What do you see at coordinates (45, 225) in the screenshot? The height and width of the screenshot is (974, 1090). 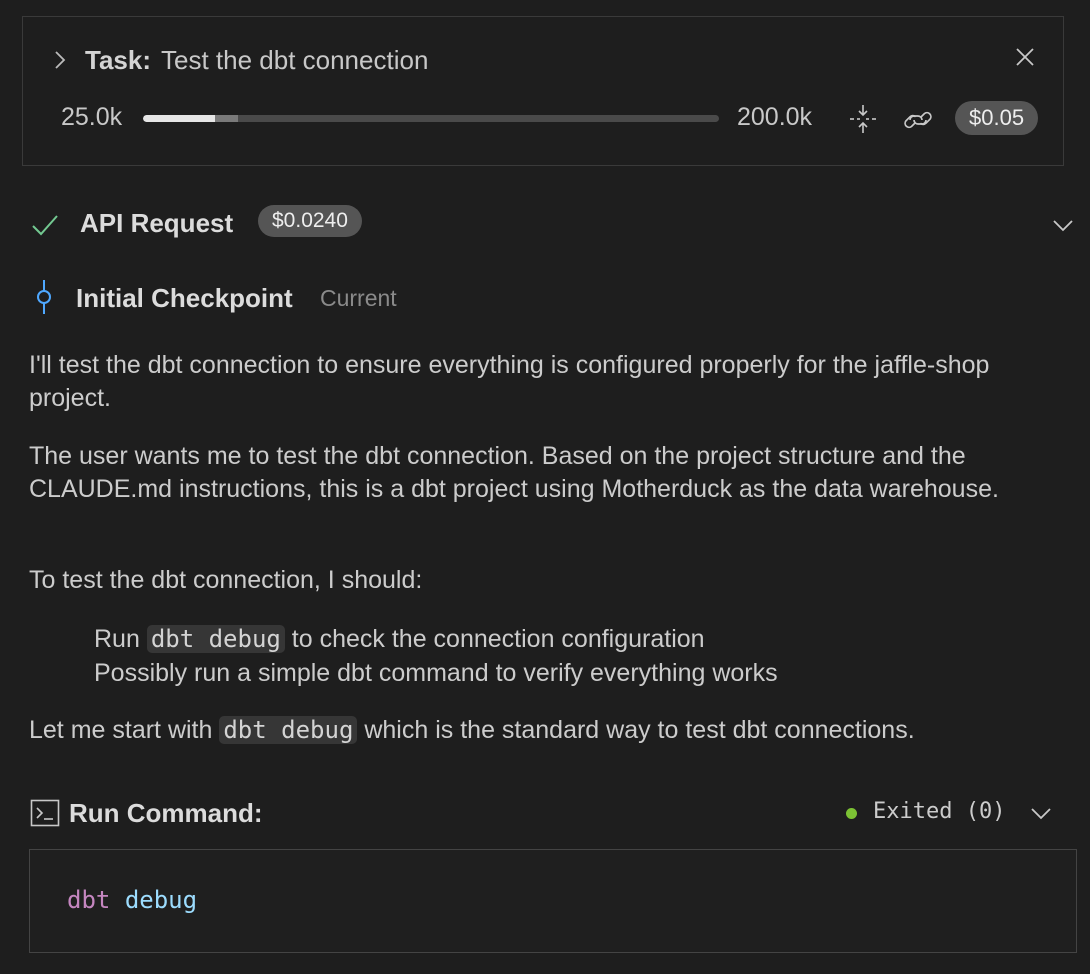 I see `check-icon` at bounding box center [45, 225].